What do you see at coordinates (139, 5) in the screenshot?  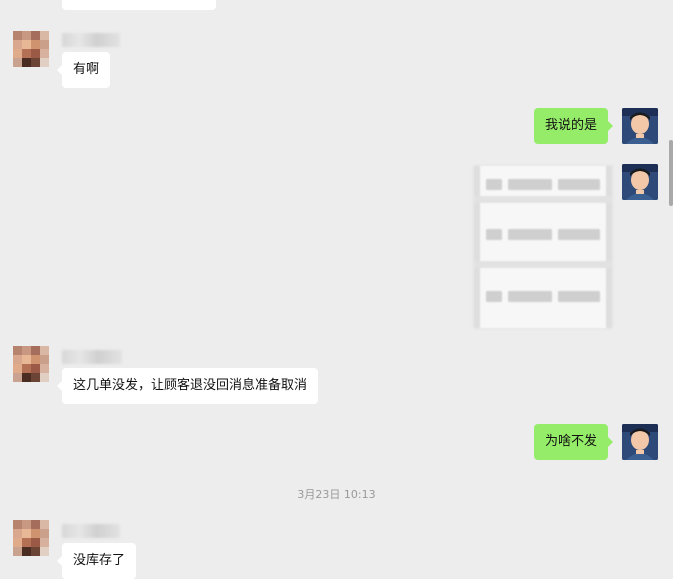 I see `message-bubble-partial` at bounding box center [139, 5].